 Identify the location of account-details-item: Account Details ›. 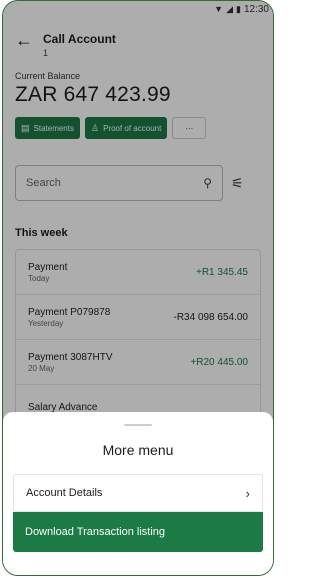
(138, 493).